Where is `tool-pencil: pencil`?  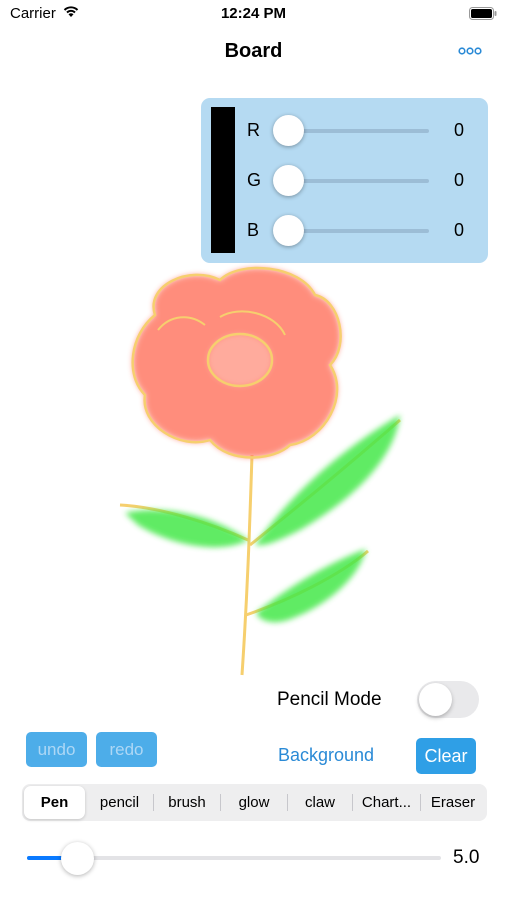
tool-pencil: pencil is located at coordinates (119, 802).